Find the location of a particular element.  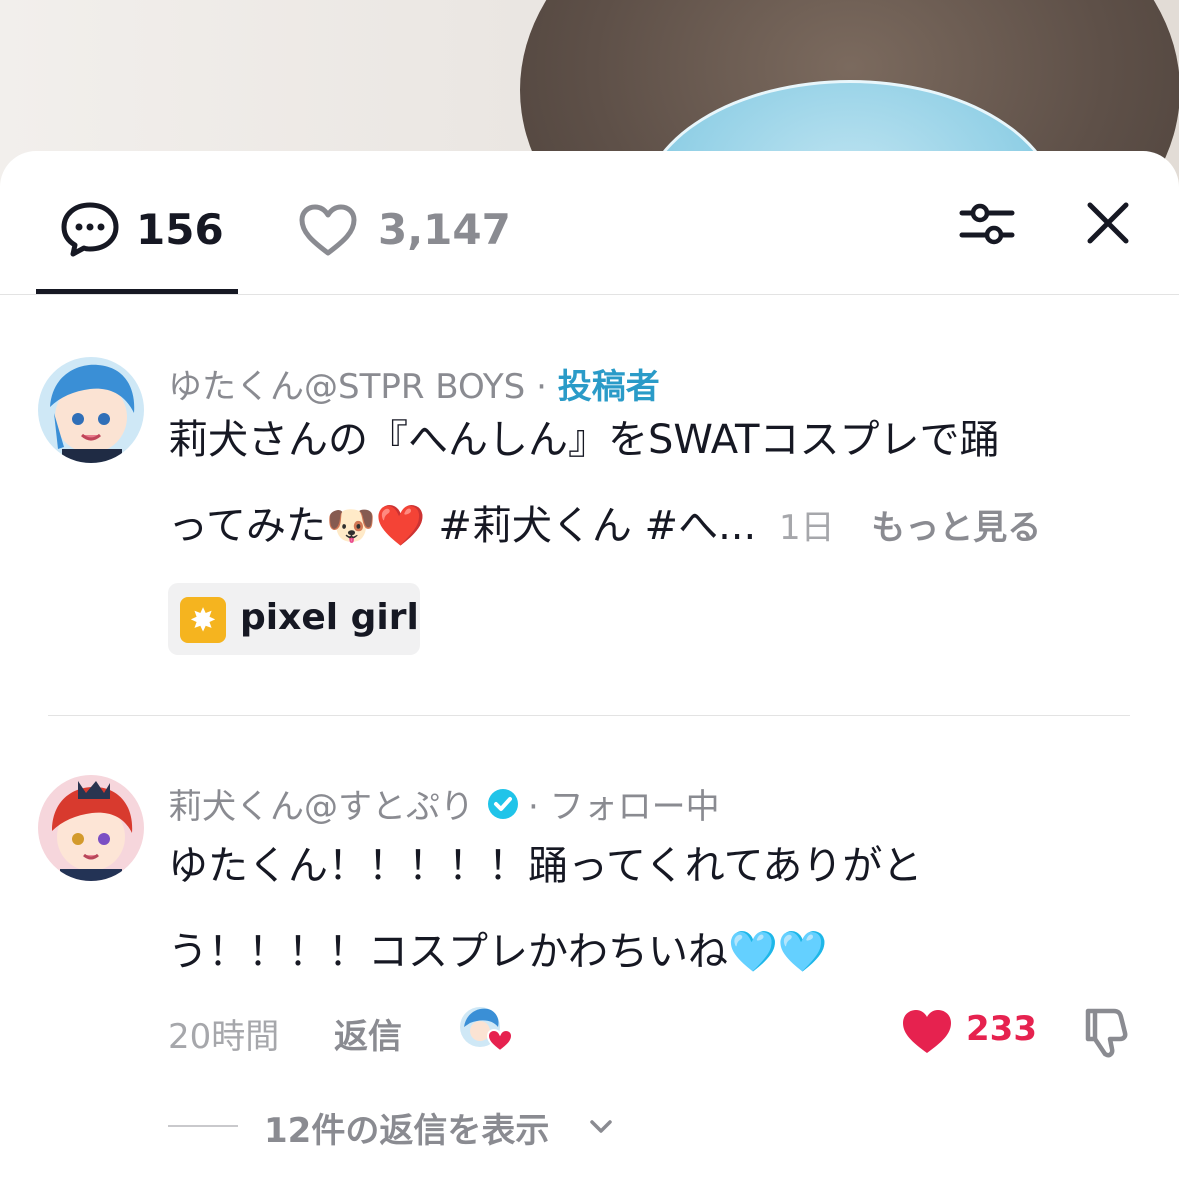

view-replies-label: 12件の返信を表示 is located at coordinates (407, 1131).